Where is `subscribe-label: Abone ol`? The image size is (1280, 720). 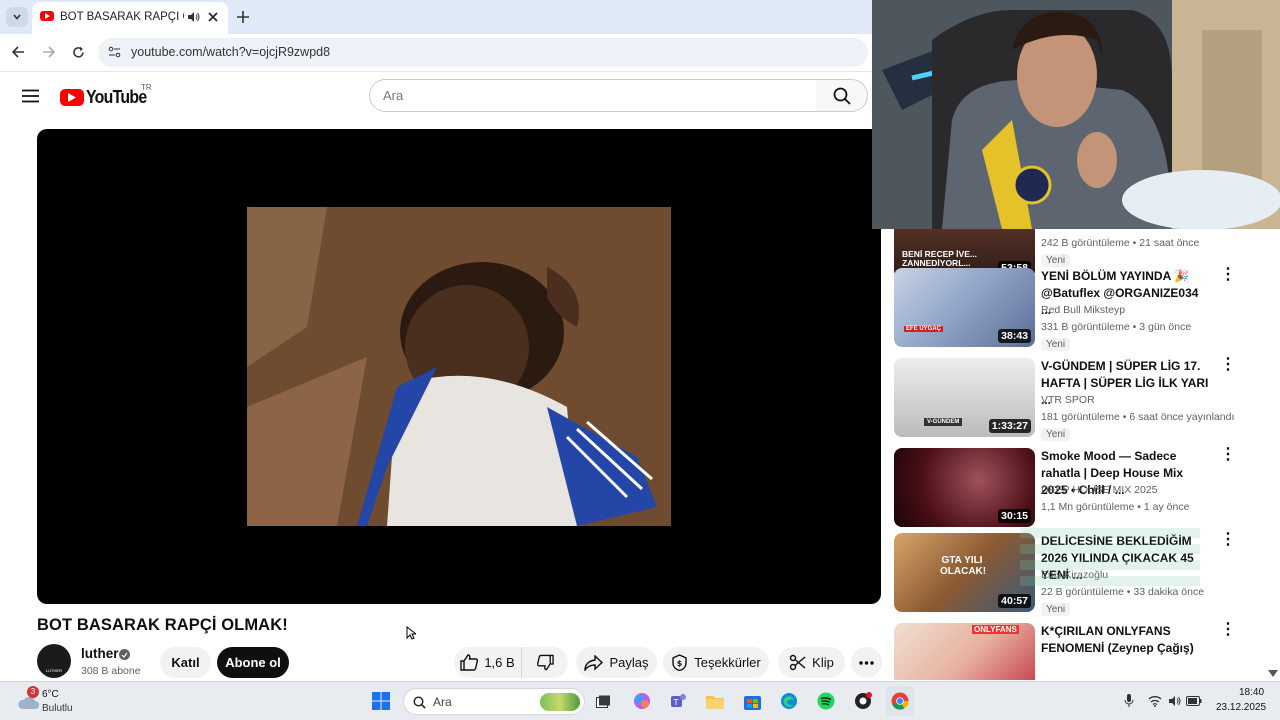
subscribe-label: Abone ol is located at coordinates (253, 662).